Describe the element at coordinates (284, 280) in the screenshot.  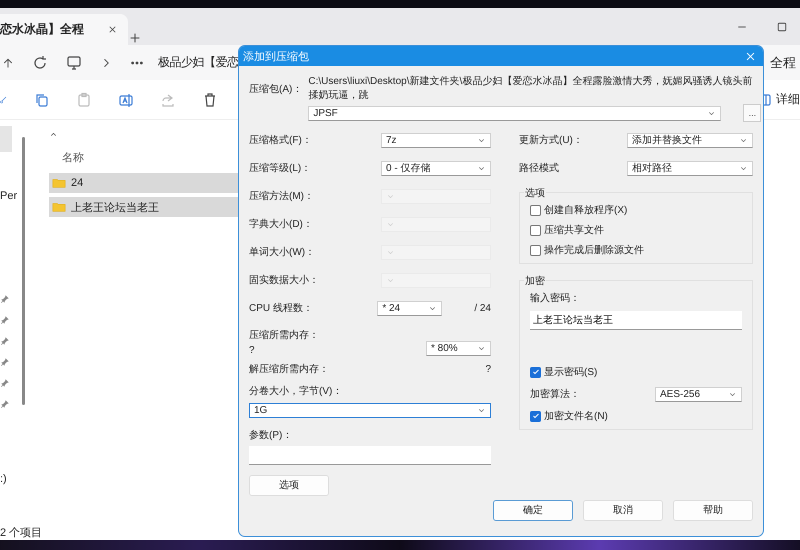
I see `field-label: 固实数据大小：` at that location.